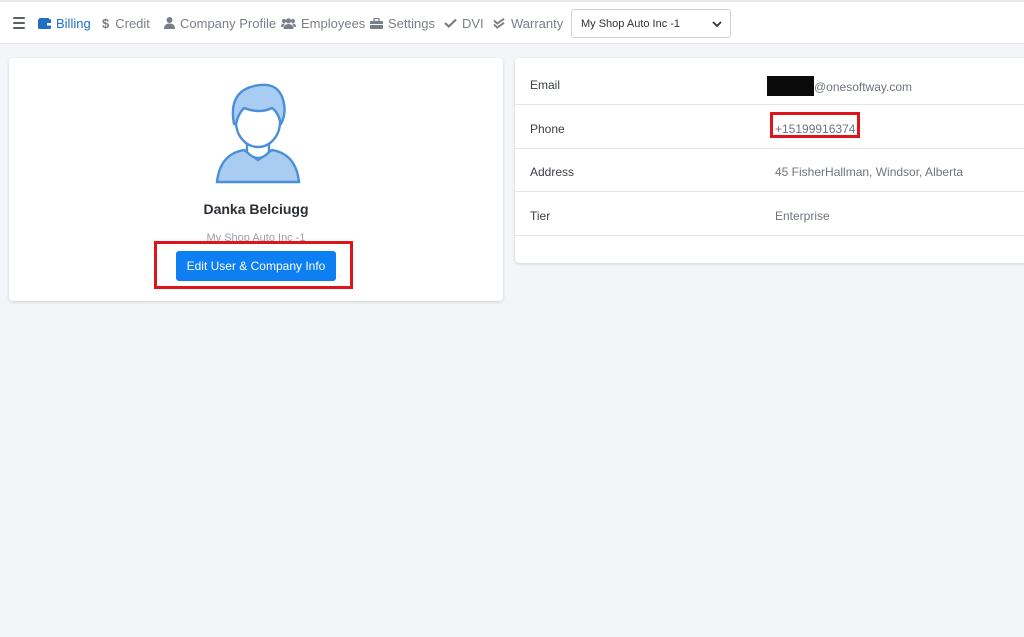 The width and height of the screenshot is (1024, 637). What do you see at coordinates (540, 216) in the screenshot?
I see `tier-label: Tier` at bounding box center [540, 216].